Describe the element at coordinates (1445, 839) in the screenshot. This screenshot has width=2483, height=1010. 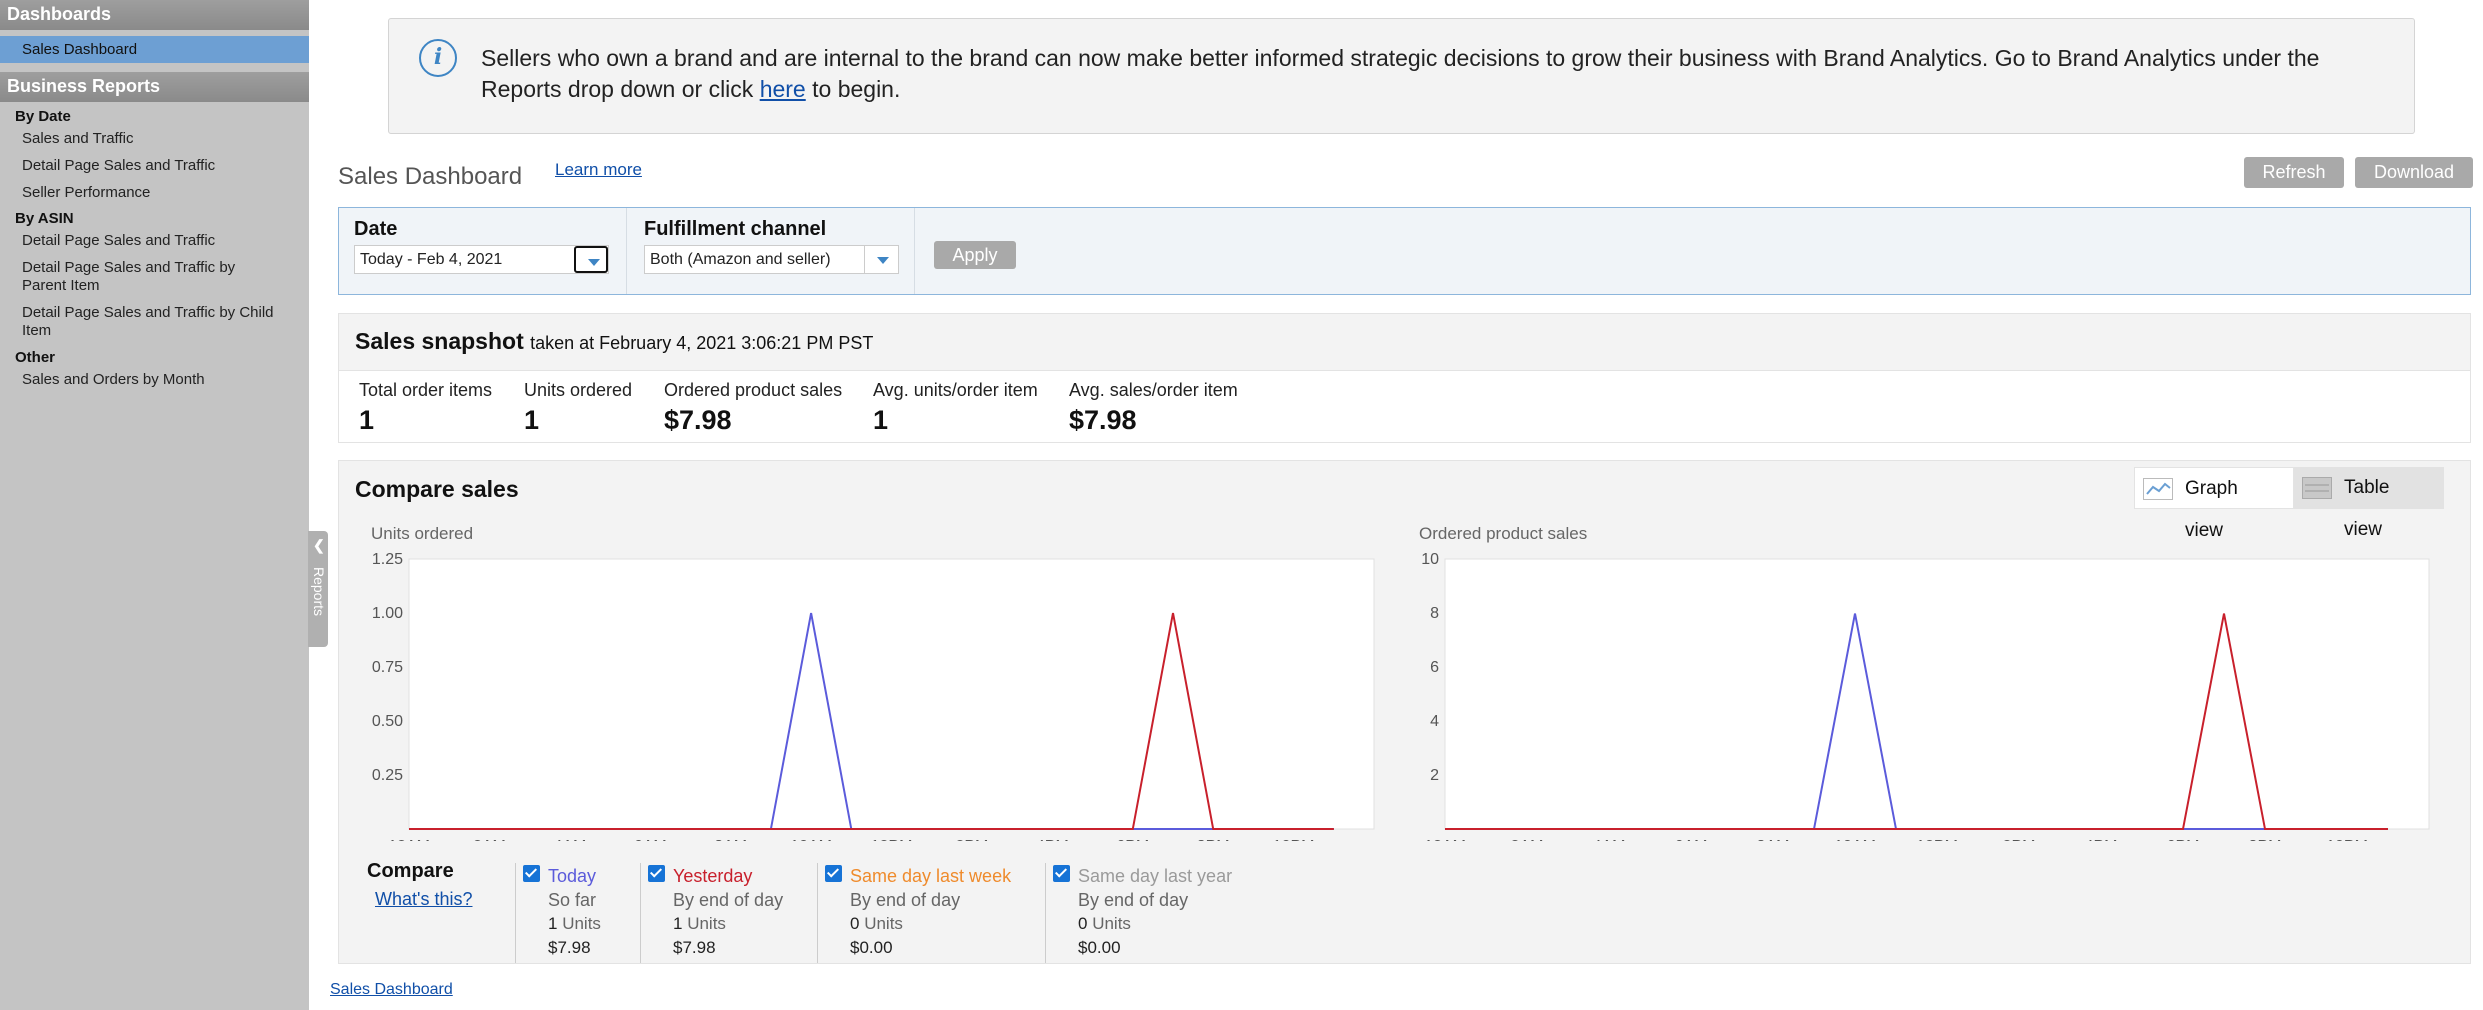
I see `x-tick-label: 12AM` at that location.